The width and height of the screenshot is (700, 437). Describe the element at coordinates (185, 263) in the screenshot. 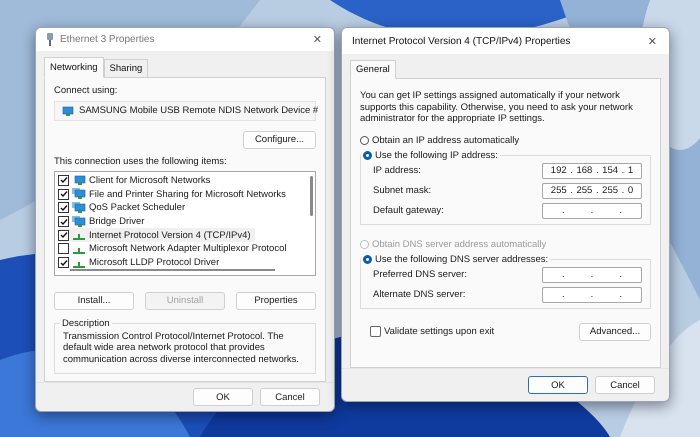

I see `list-item: Microsoft LLDP Protocol Driver` at that location.